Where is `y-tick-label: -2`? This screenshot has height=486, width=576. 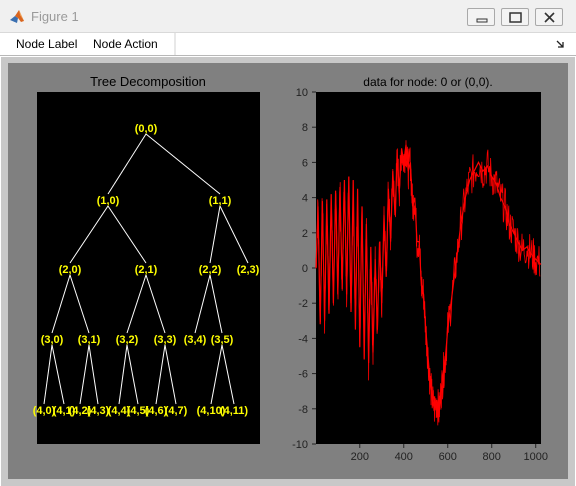
y-tick-label: -2 is located at coordinates (303, 304).